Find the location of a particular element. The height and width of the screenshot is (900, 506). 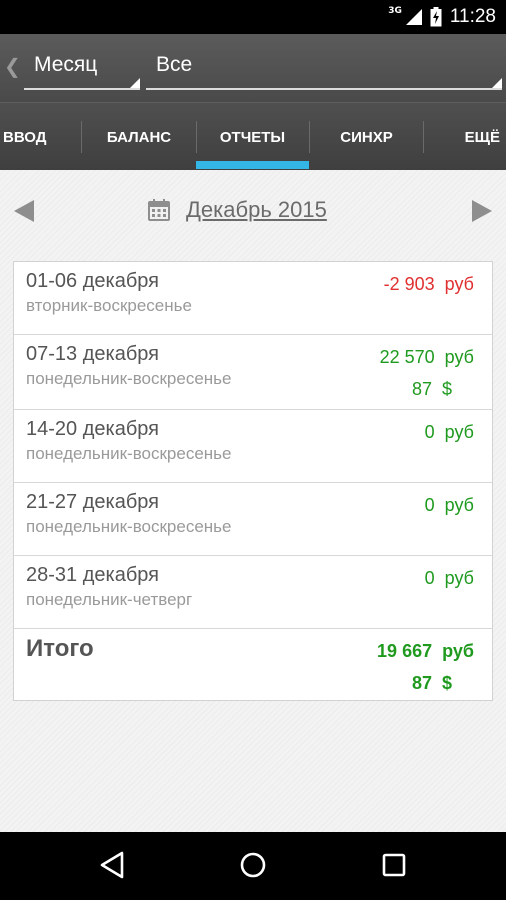

total-label: Итого is located at coordinates (60, 648).